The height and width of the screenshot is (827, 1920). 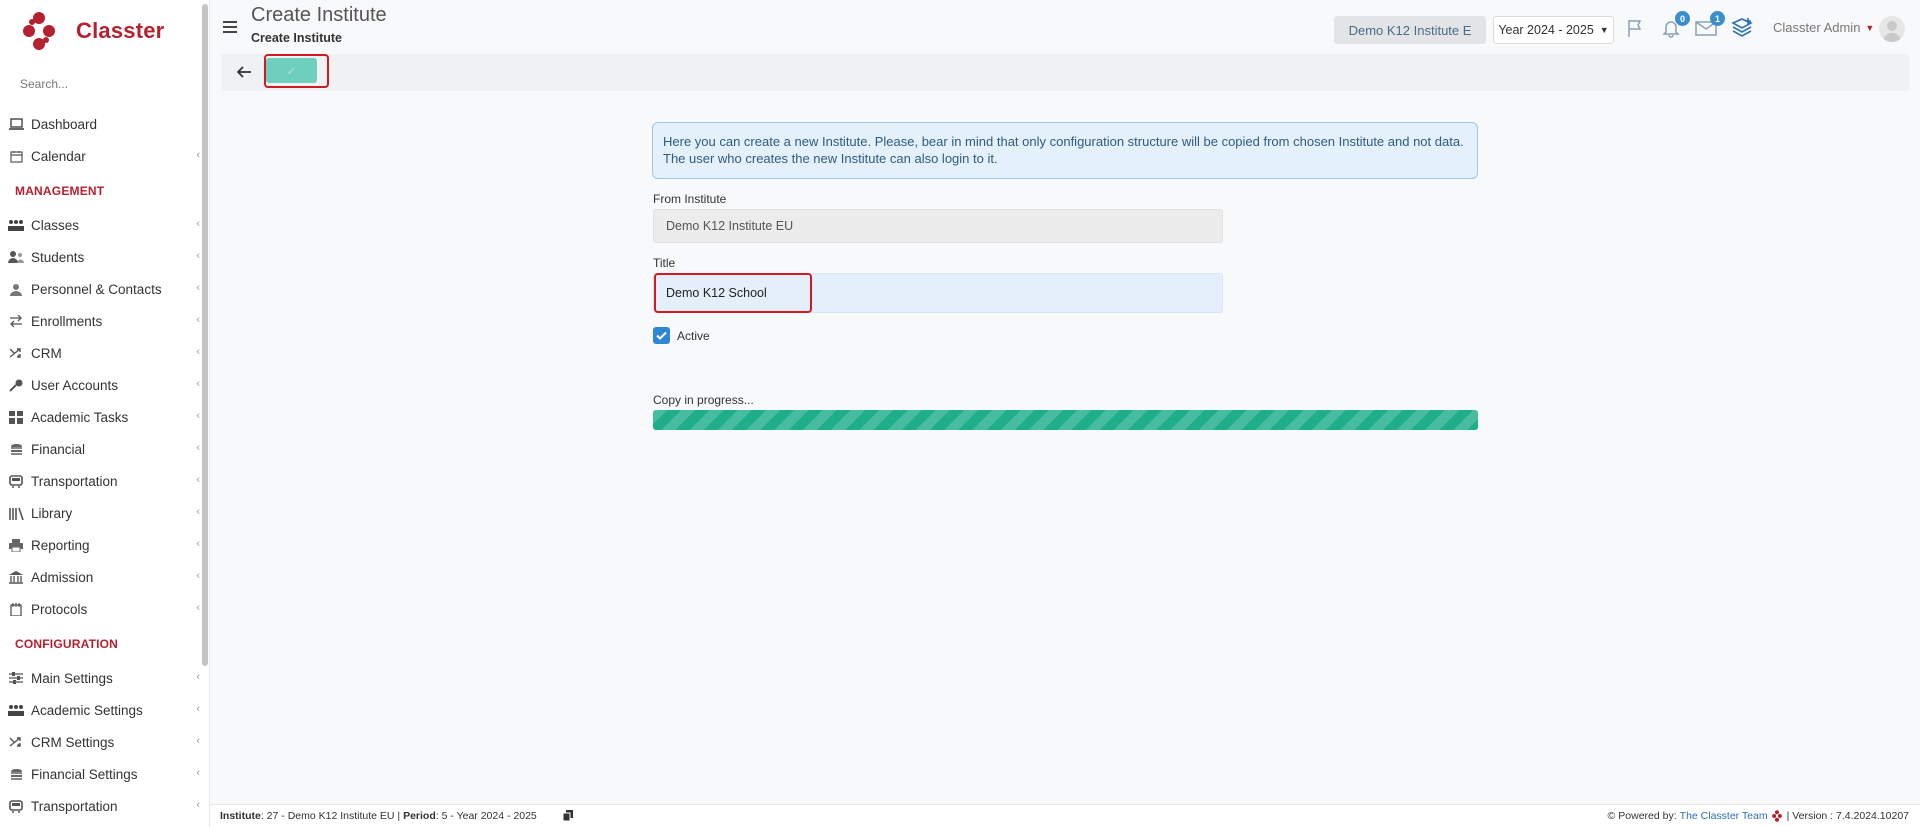 I want to click on sidebar-item-label: User Accounts, so click(x=75, y=385).